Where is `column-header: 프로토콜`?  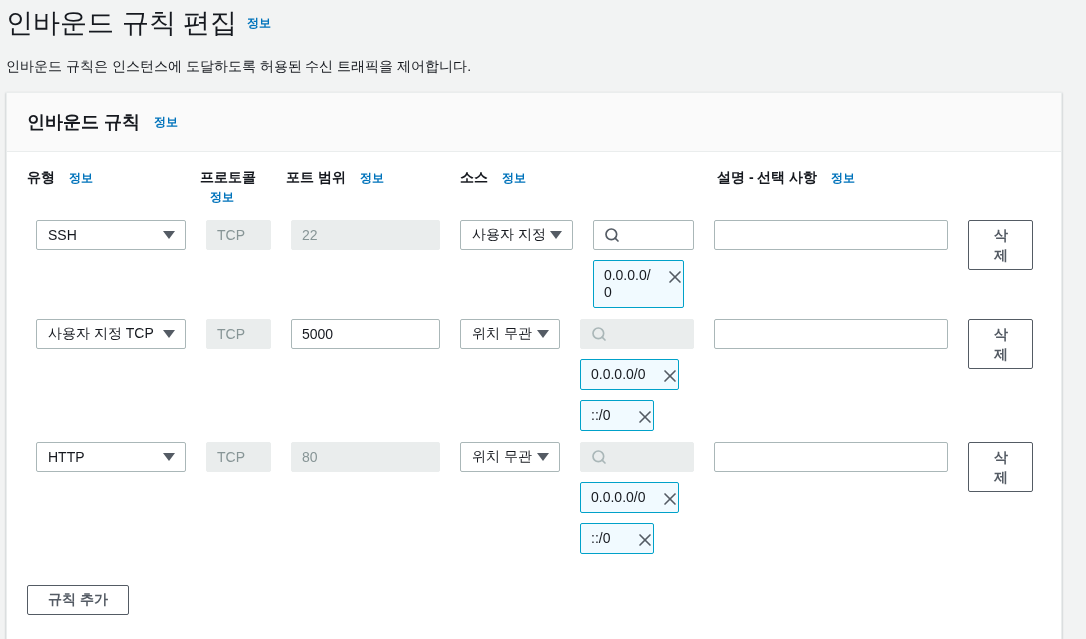
column-header: 프로토콜 is located at coordinates (228, 178).